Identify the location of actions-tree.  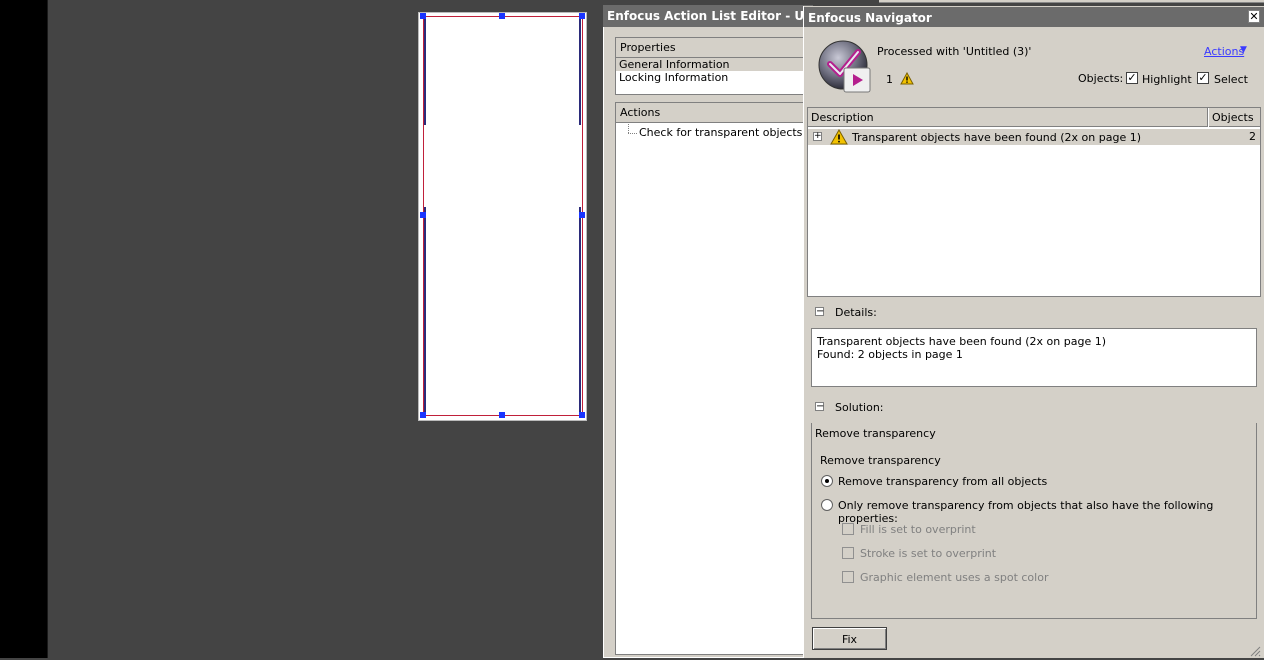
(712, 378).